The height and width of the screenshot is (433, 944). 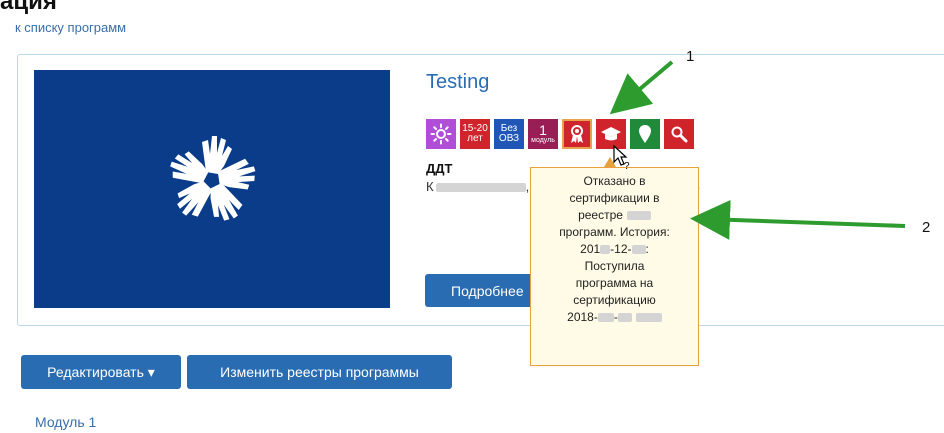 I want to click on badge-search, so click(x=679, y=134).